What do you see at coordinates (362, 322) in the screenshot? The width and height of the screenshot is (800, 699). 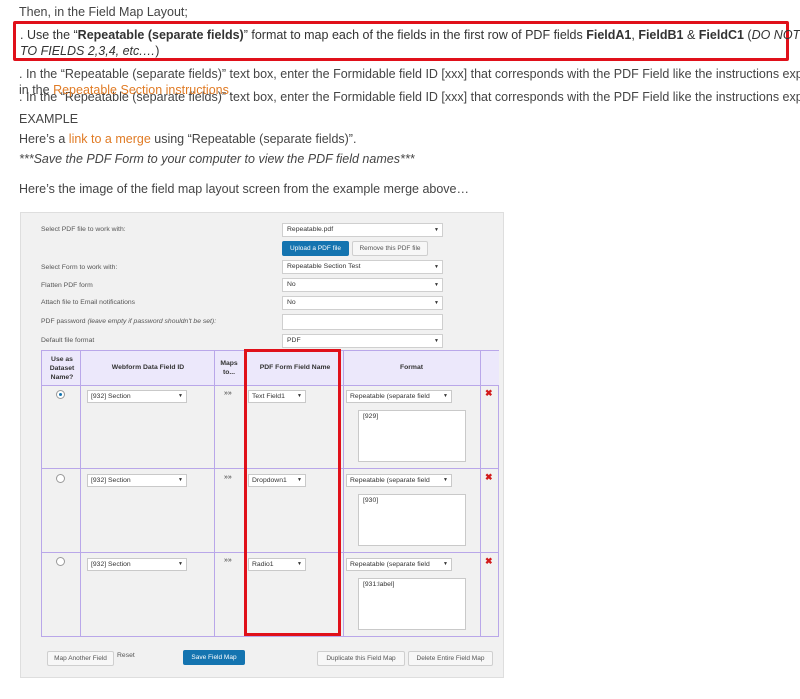 I see `password-input` at bounding box center [362, 322].